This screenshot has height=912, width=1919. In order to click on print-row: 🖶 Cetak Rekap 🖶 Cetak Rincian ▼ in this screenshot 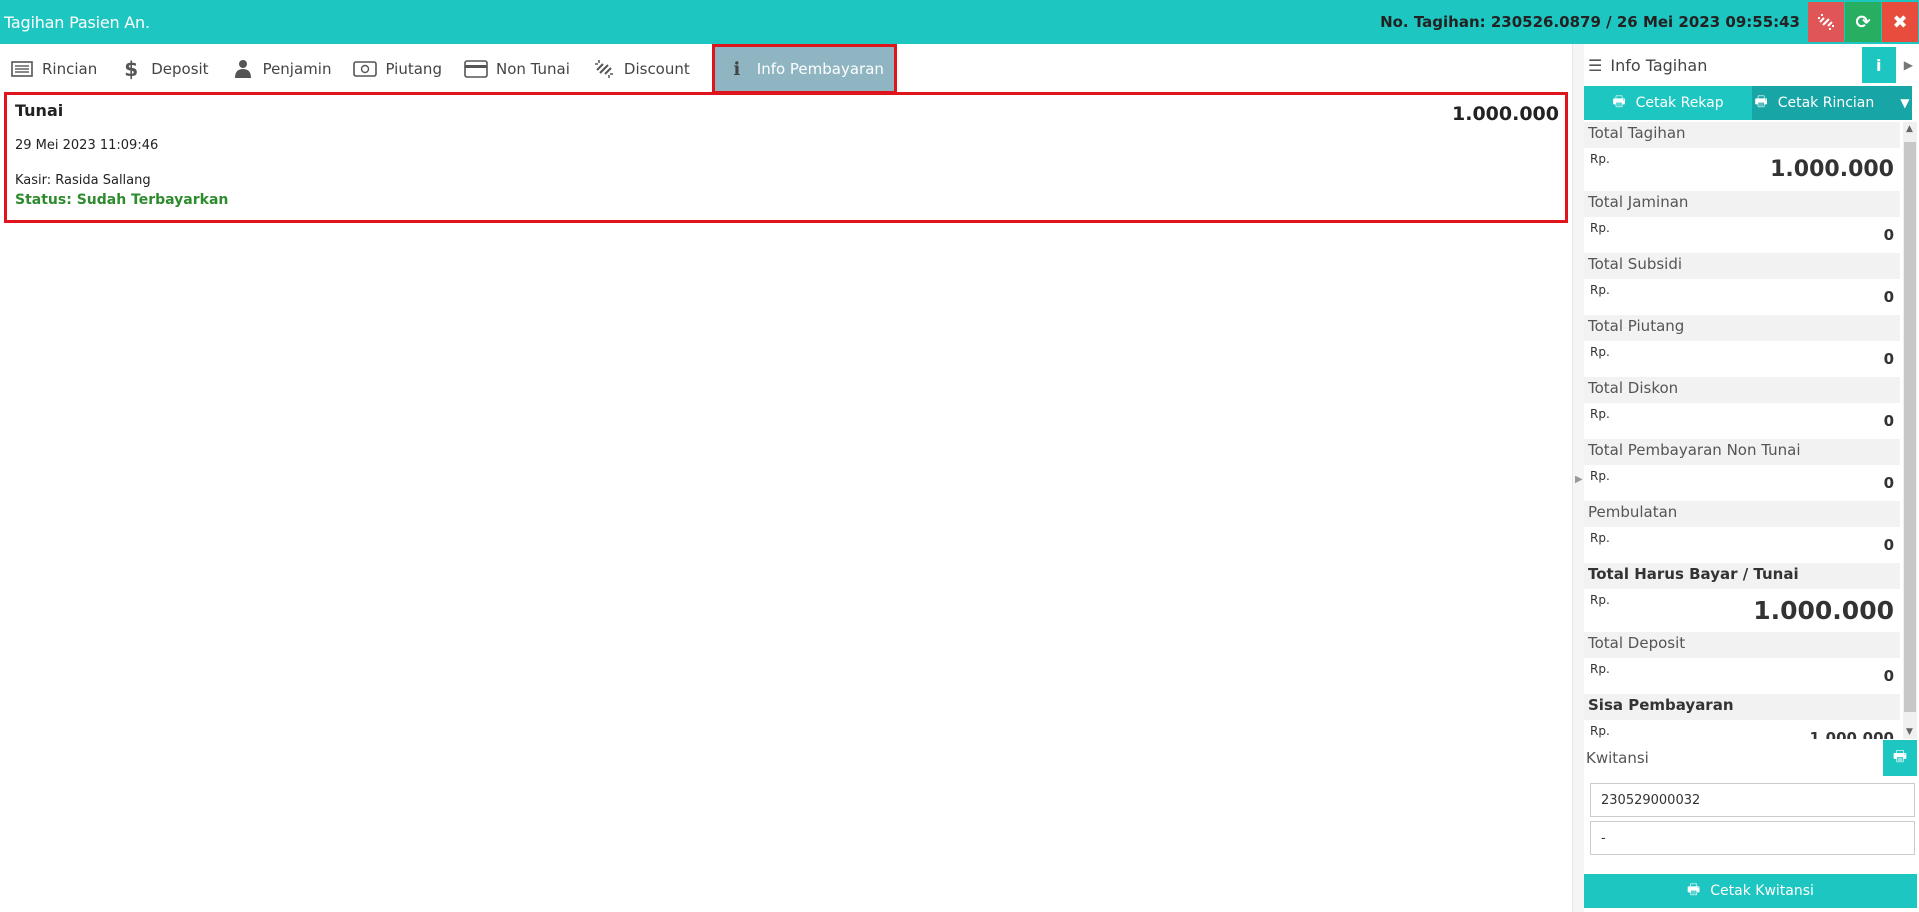, I will do `click(1751, 103)`.